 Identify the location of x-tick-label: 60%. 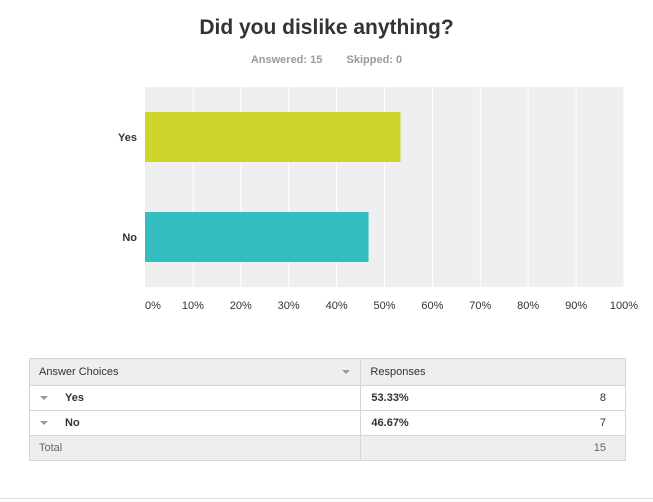
(432, 306).